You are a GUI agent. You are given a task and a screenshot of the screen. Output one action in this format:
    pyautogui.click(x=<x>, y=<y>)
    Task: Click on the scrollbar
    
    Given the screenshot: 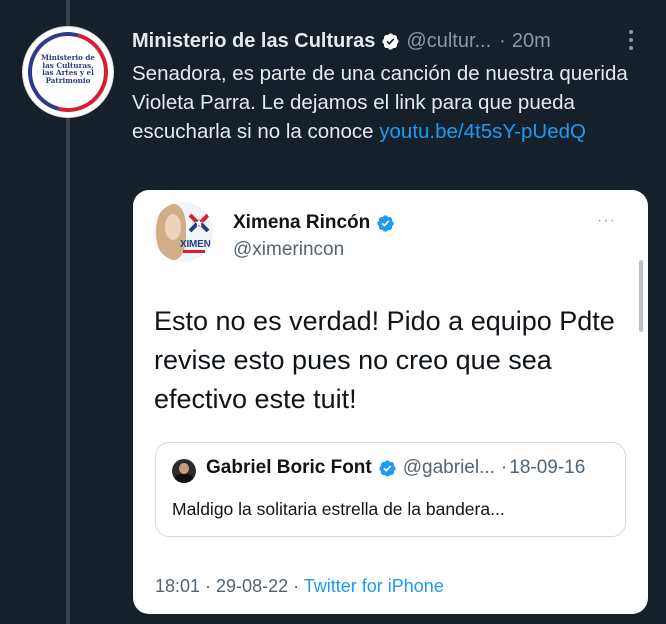 What is the action you would take?
    pyautogui.click(x=641, y=296)
    